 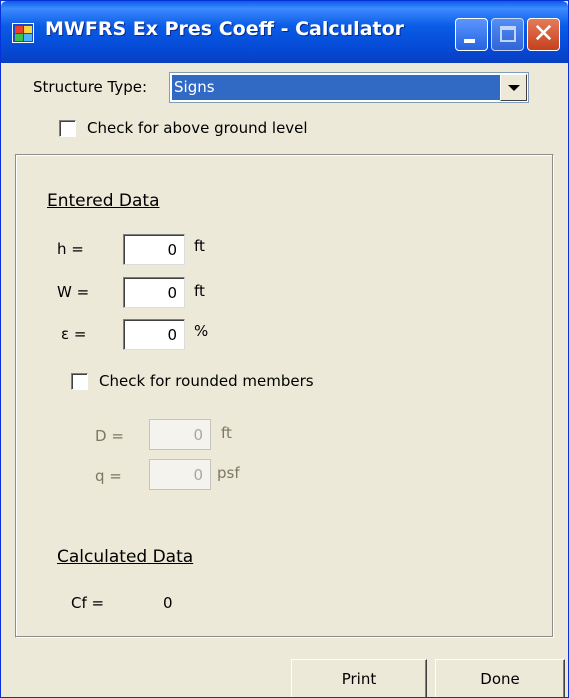 I want to click on q-input: 0, so click(x=180, y=474).